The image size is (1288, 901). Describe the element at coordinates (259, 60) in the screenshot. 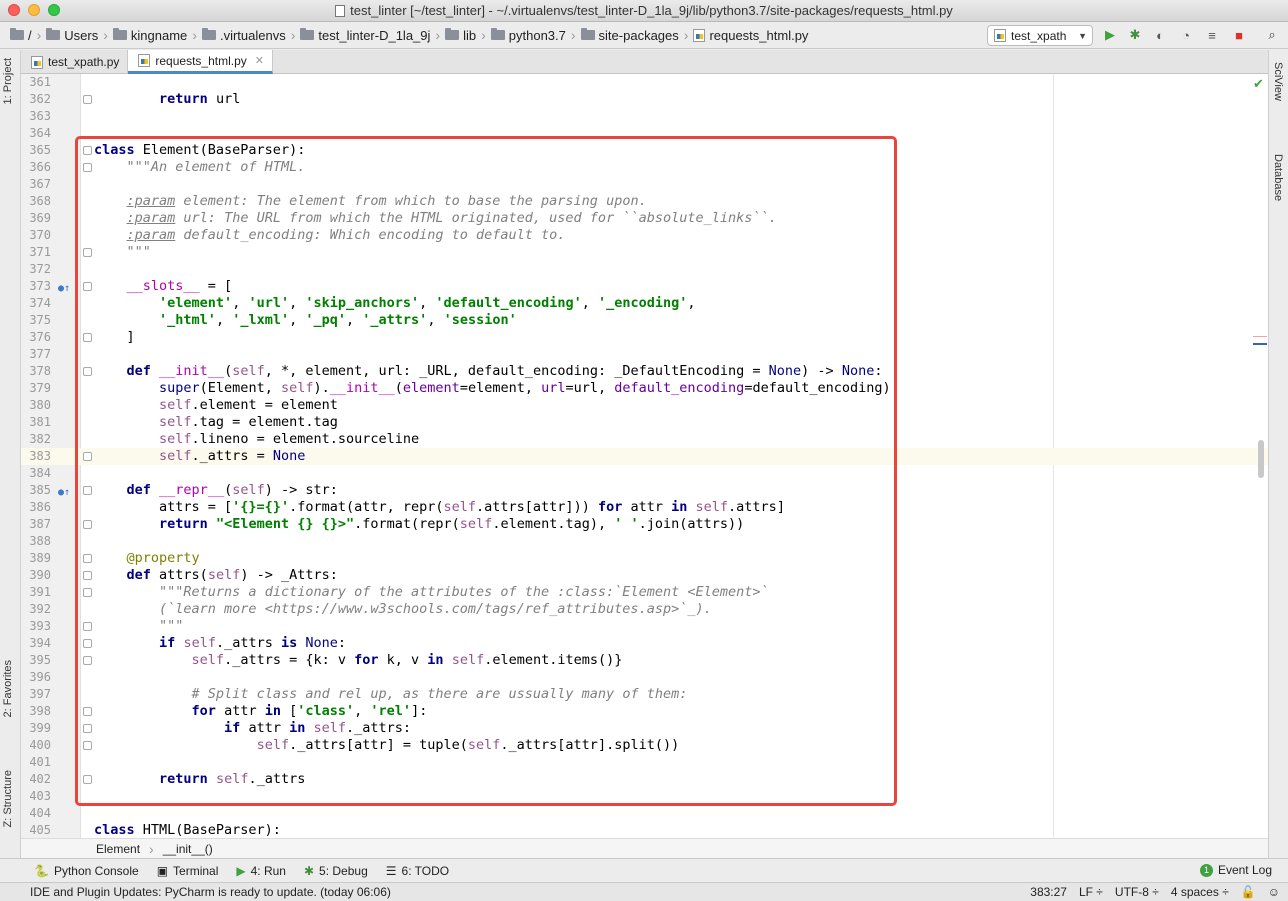

I see `close-tab-icon: ✕` at that location.